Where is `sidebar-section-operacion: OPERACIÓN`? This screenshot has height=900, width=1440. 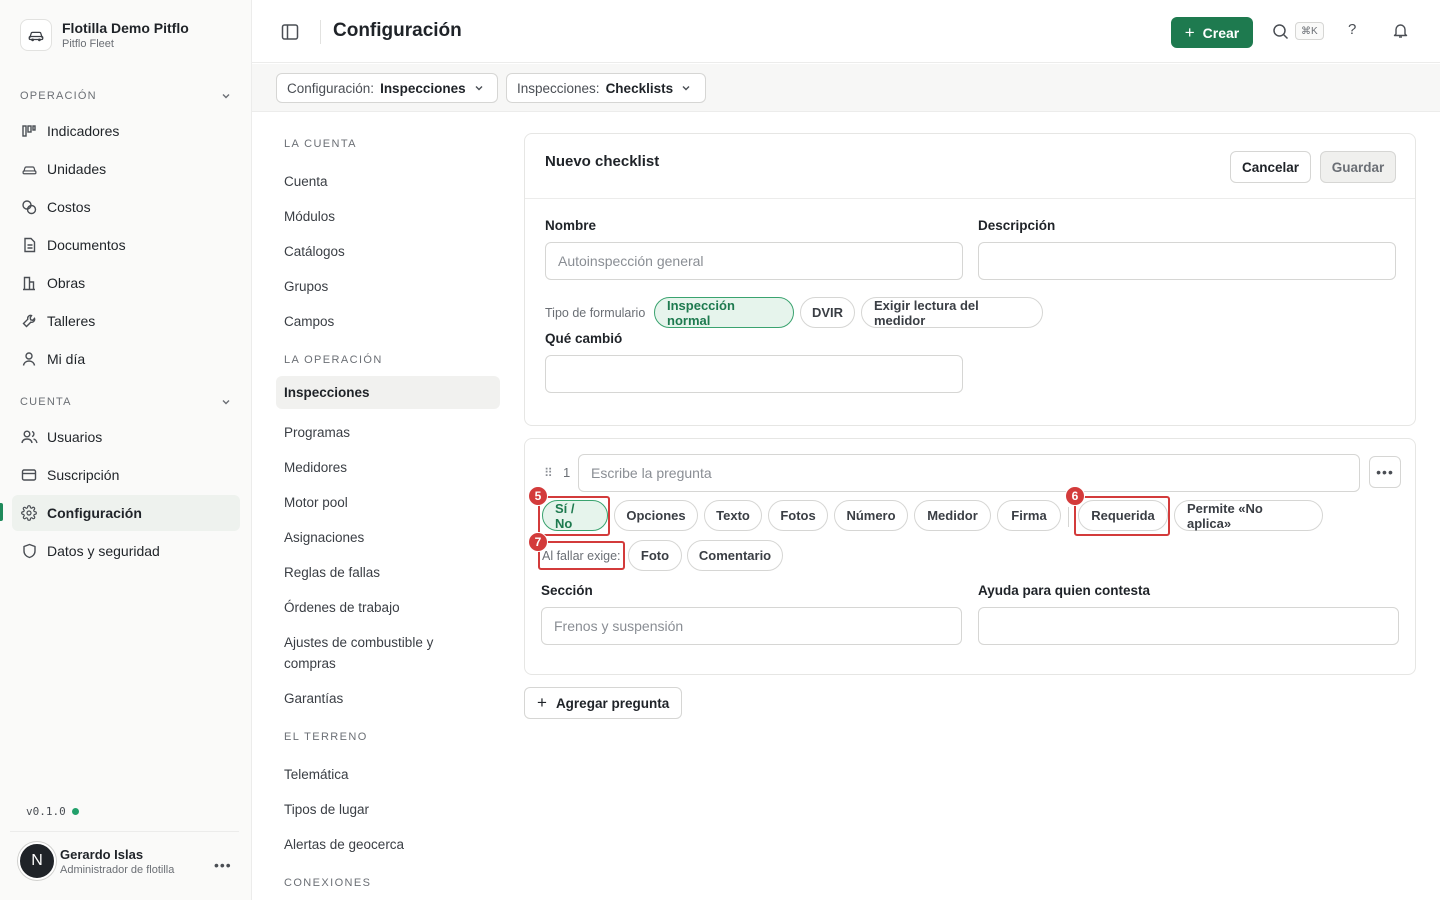
sidebar-section-operacion: OPERACIÓN is located at coordinates (125, 96).